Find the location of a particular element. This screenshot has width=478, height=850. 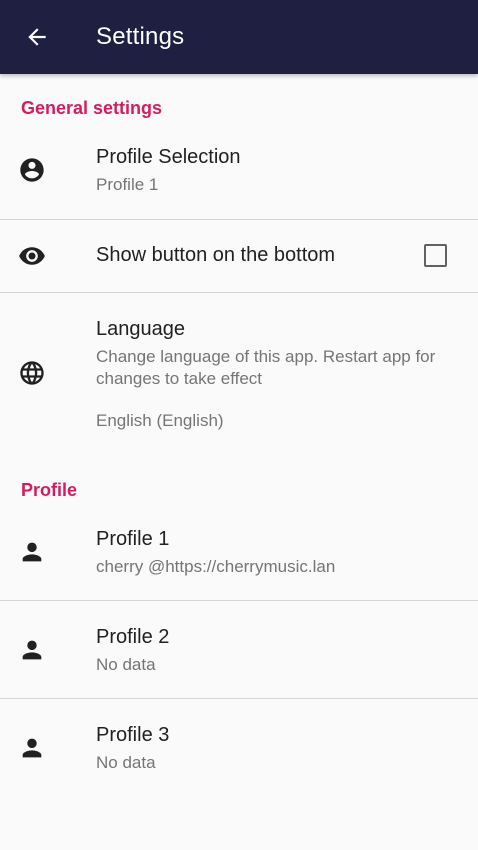

show-button-bottom-checkbox is located at coordinates (435, 255).